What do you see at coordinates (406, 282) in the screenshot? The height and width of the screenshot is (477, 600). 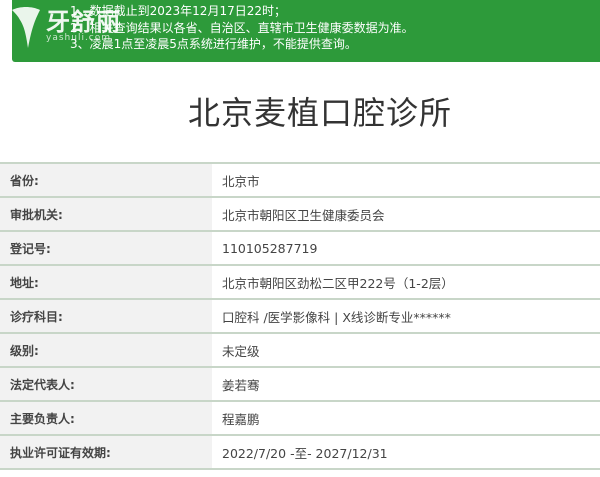 I see `field-value: 北京市朝阳区劲松二区甲222号（1-2层）` at bounding box center [406, 282].